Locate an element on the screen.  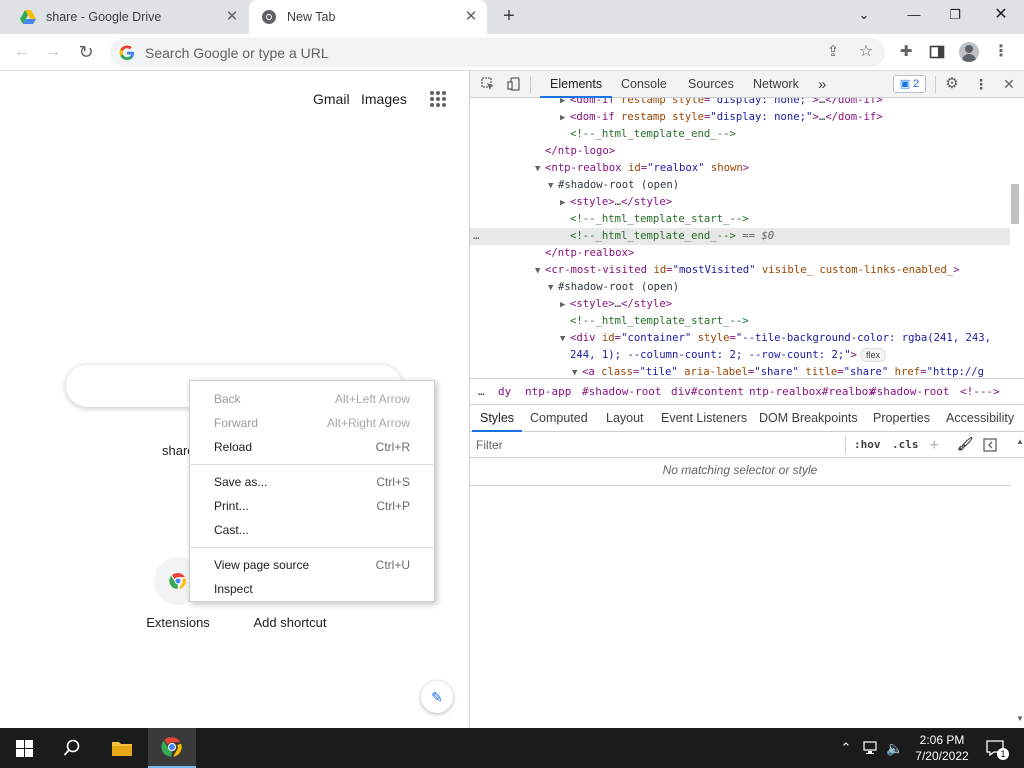
subtab-properties: Properties is located at coordinates (901, 418).